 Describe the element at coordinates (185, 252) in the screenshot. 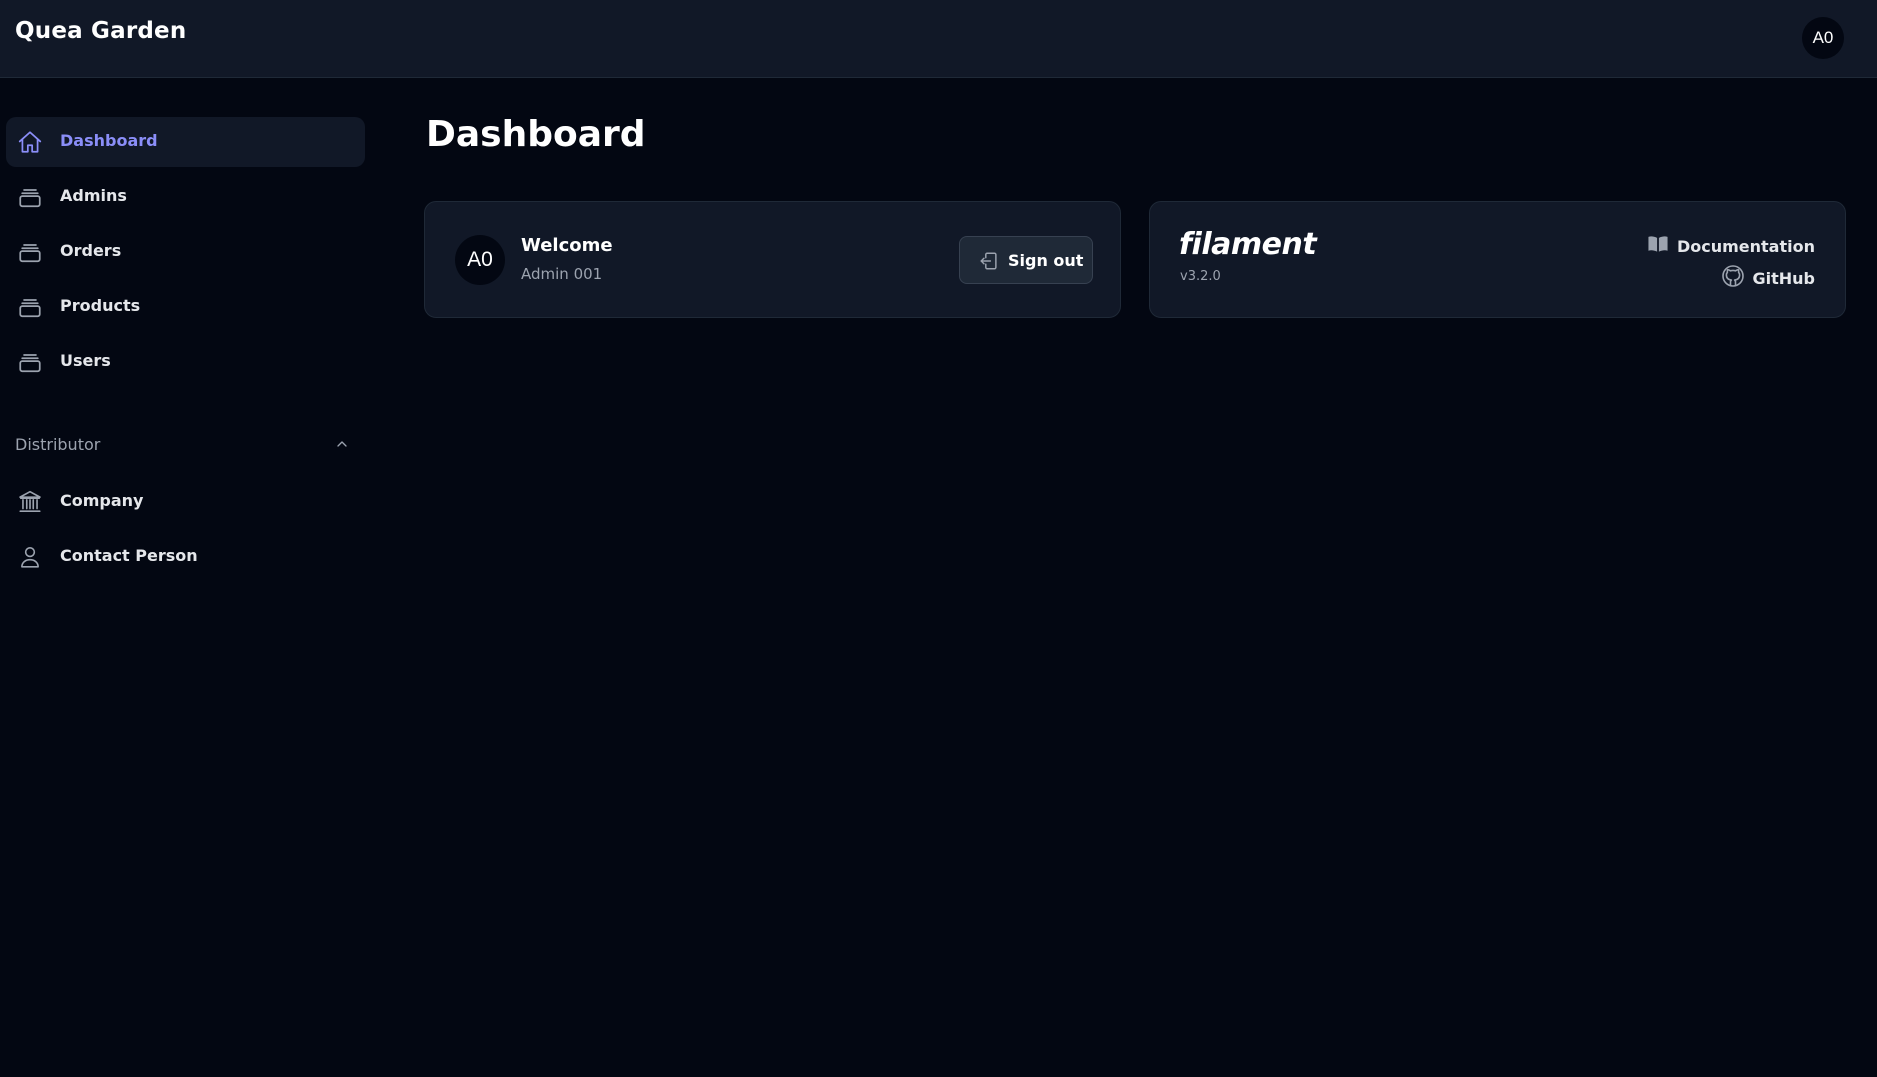

I see `sidebar-item-orders: Orders` at that location.